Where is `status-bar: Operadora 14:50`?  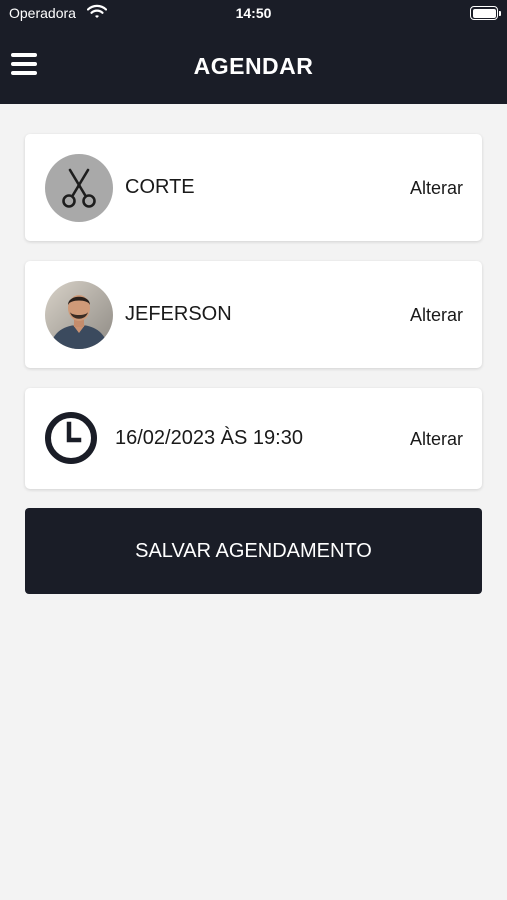 status-bar: Operadora 14:50 is located at coordinates (253, 14).